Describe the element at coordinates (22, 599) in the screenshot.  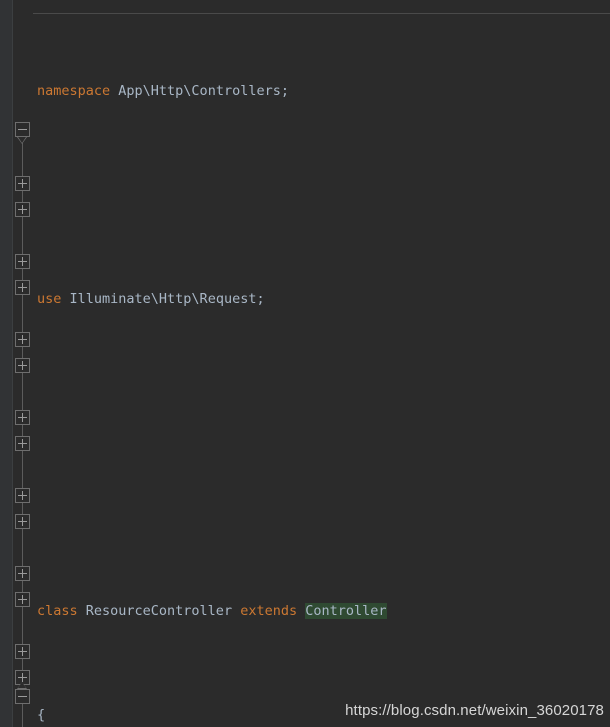
I see `fold-toggle-body-update` at that location.